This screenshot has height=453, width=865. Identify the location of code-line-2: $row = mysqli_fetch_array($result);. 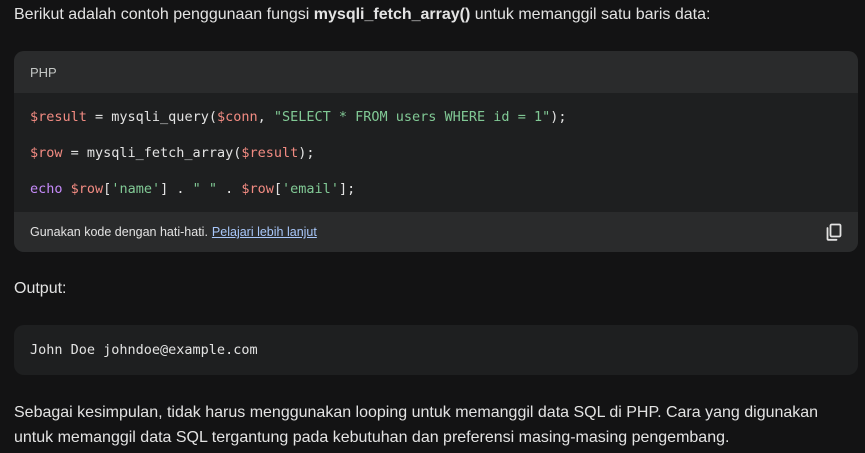
(436, 160).